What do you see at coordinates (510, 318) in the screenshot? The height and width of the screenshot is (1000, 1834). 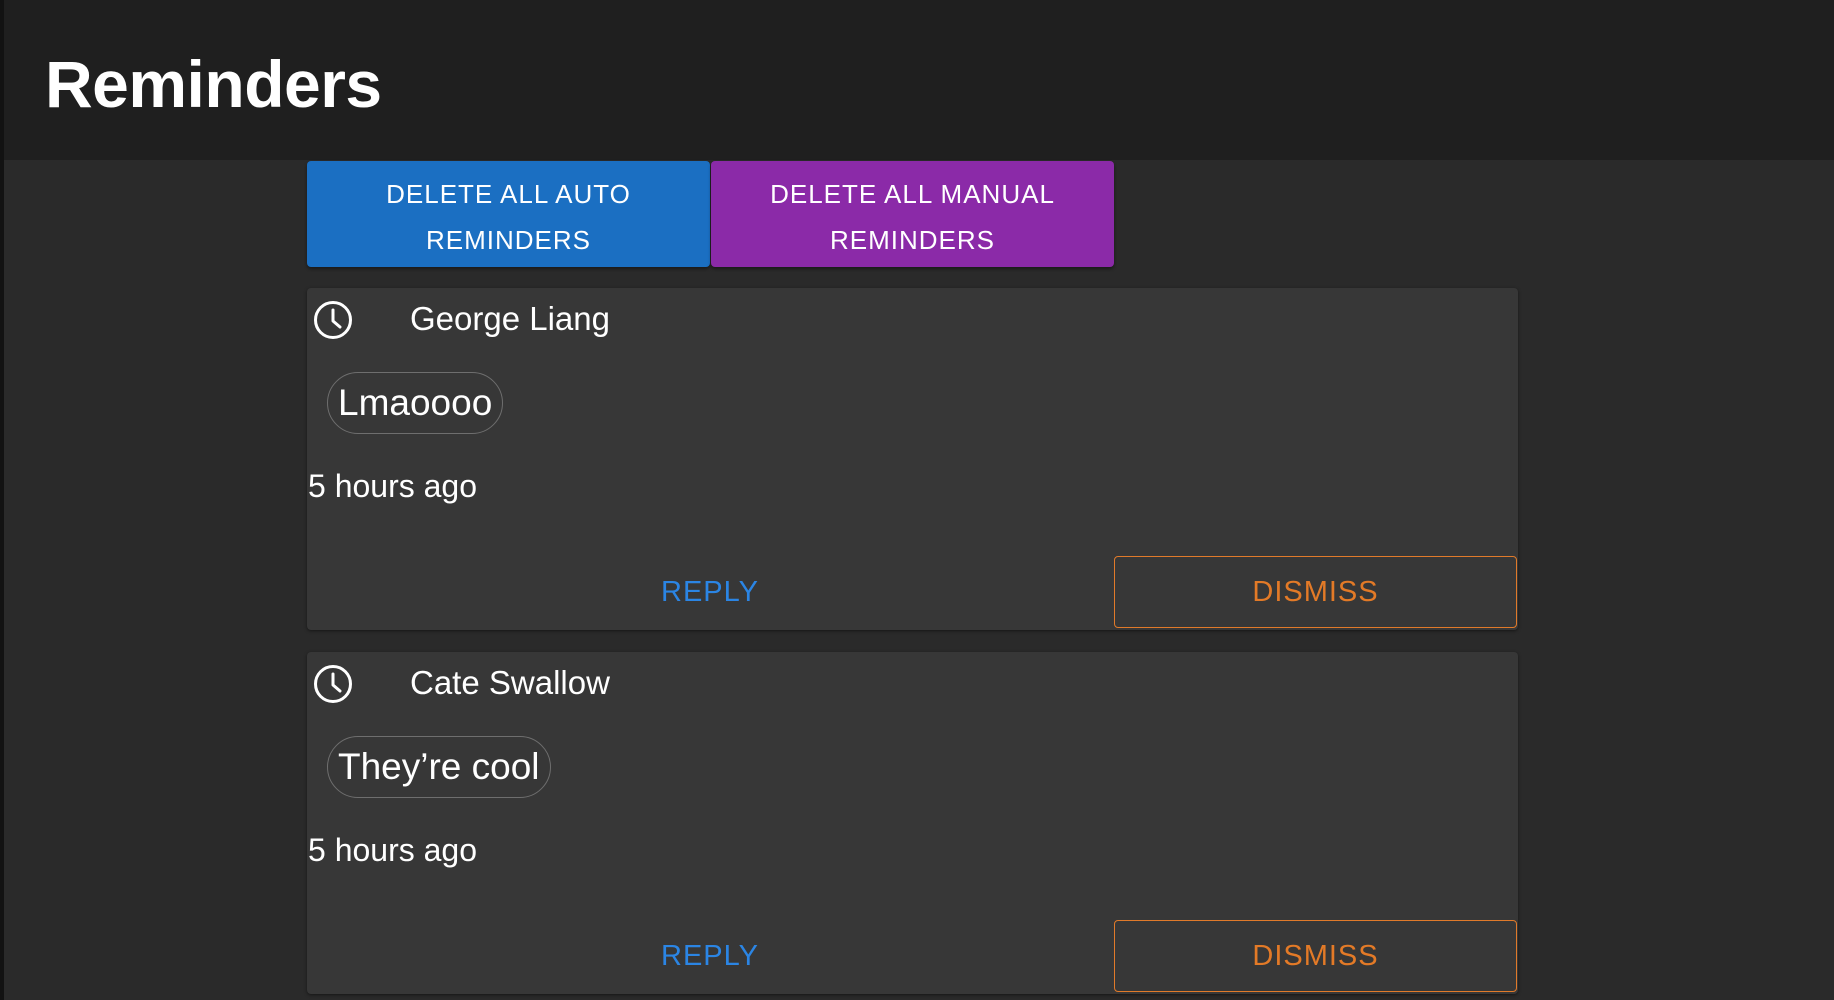 I see `sender-name: George Liang` at bounding box center [510, 318].